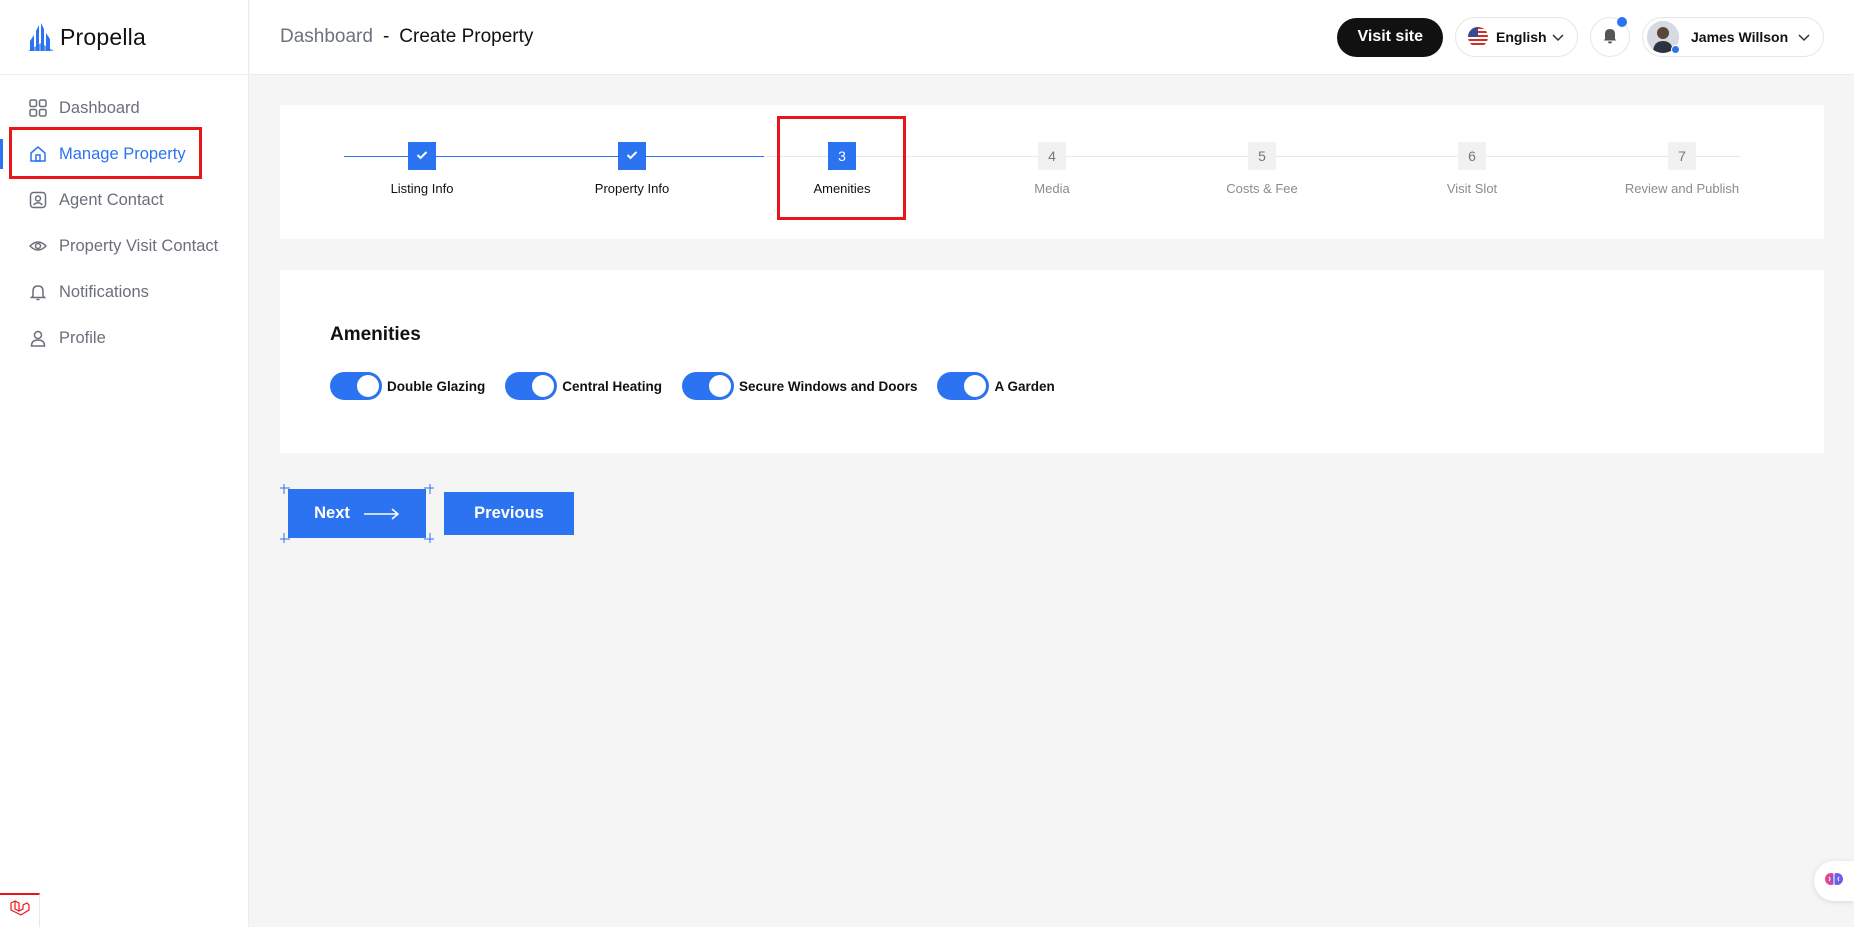 This screenshot has width=1854, height=927. What do you see at coordinates (104, 291) in the screenshot?
I see `sidebar-item-label: Notifications` at bounding box center [104, 291].